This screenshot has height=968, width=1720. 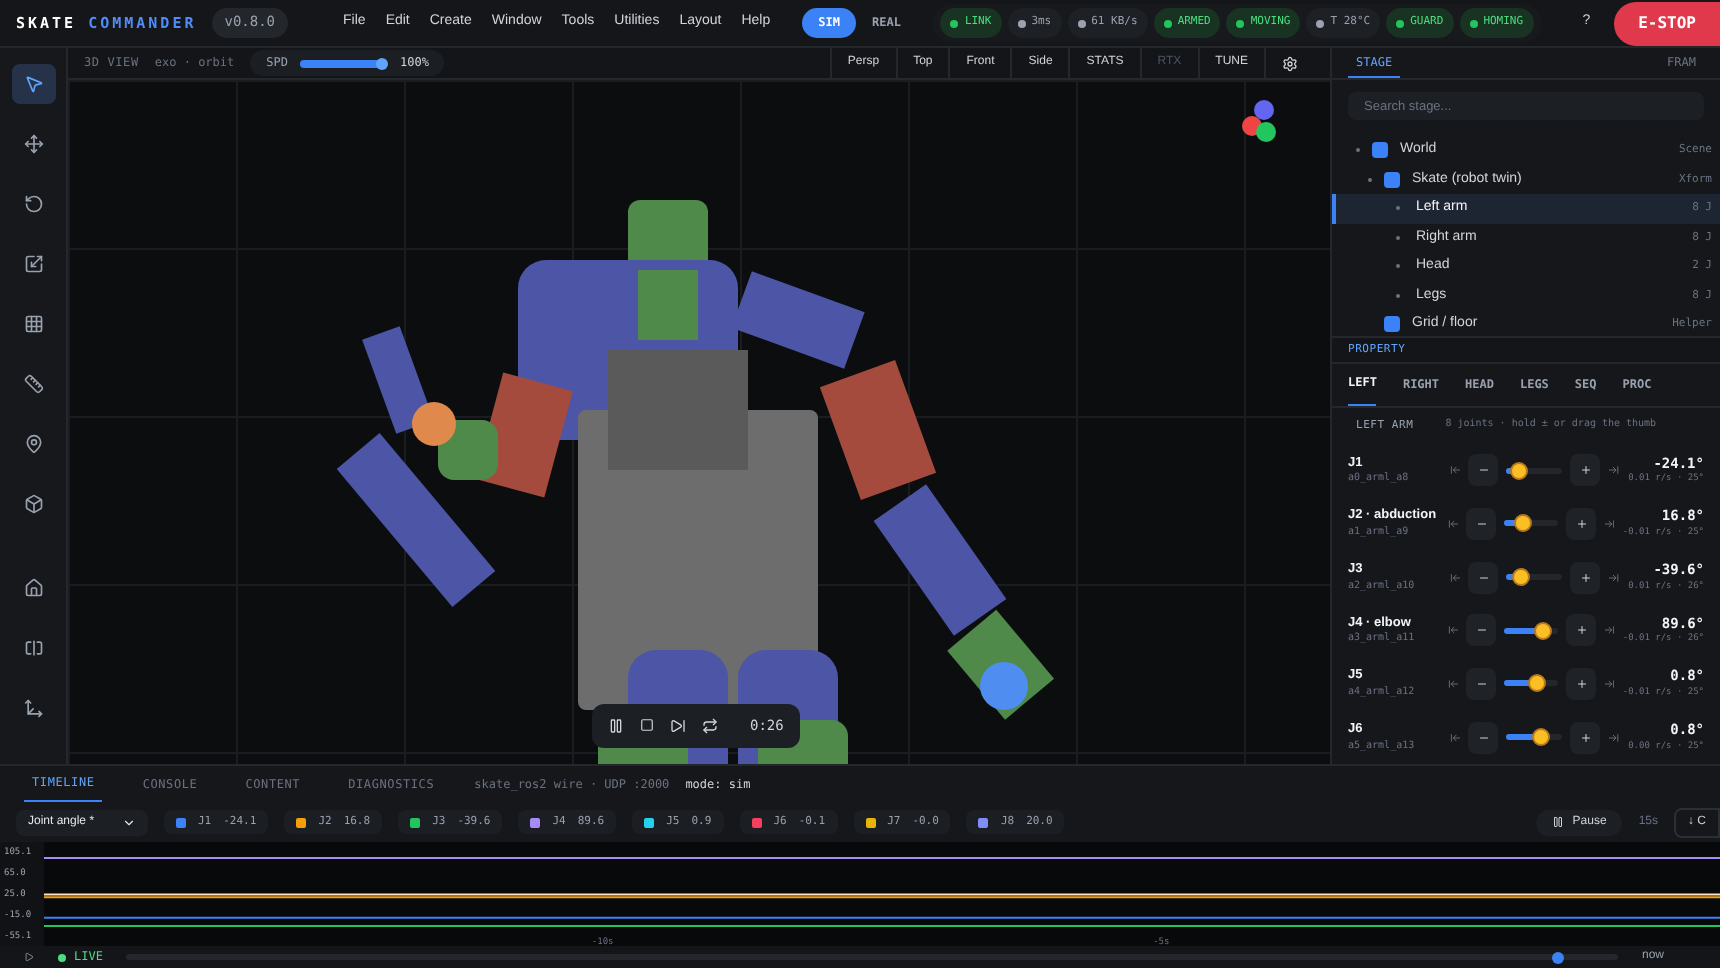 What do you see at coordinates (1290, 63) in the screenshot?
I see `settings-icon` at bounding box center [1290, 63].